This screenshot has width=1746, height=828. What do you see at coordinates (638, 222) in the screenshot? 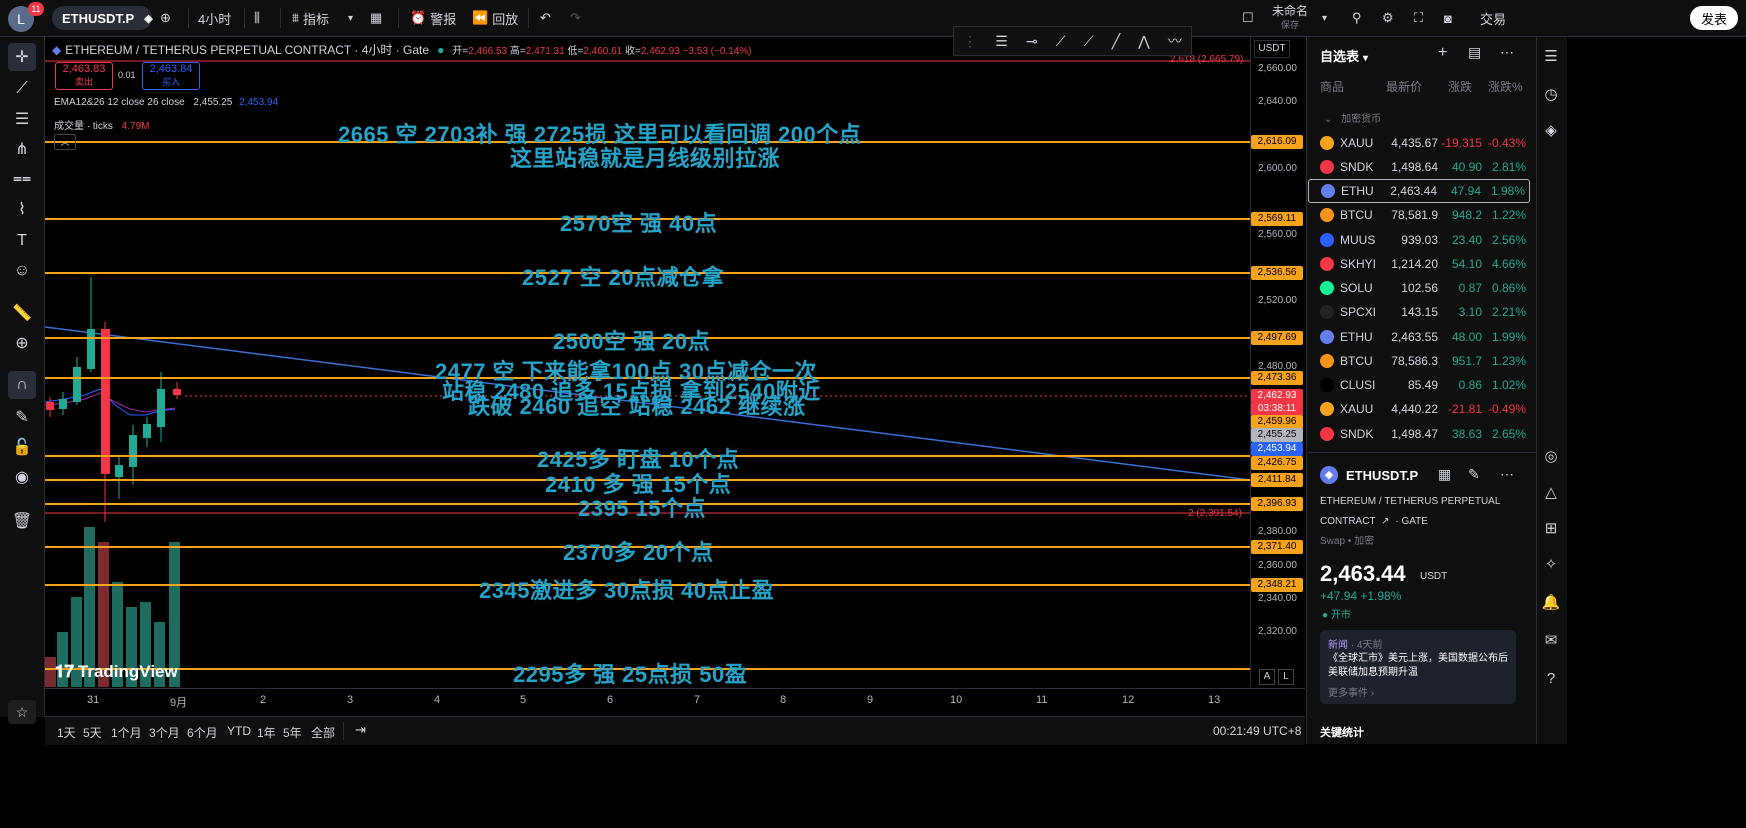
I see `annotation-2570: 2570空 强 40点` at bounding box center [638, 222].